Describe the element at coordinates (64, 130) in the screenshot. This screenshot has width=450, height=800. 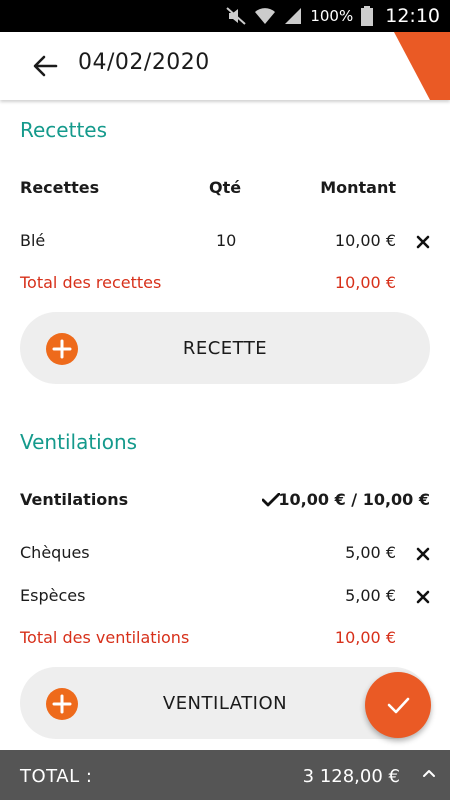
I see `recettes-section-title: Recettes` at that location.